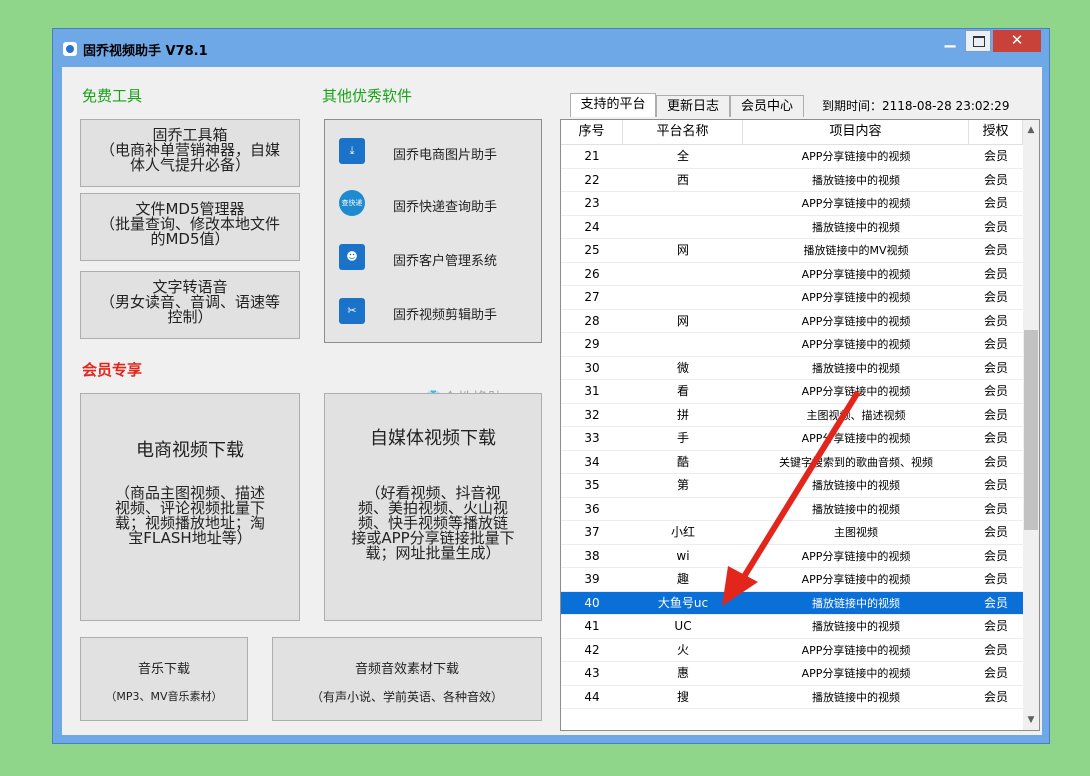 The width and height of the screenshot is (1090, 776). What do you see at coordinates (740, 586) in the screenshot?
I see `arrow-head` at bounding box center [740, 586].